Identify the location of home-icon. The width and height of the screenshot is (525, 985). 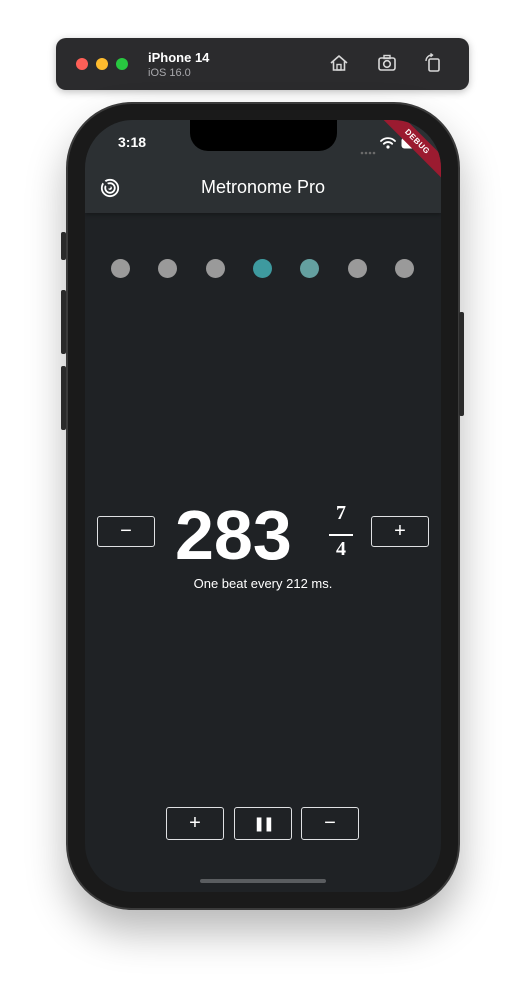
(339, 63).